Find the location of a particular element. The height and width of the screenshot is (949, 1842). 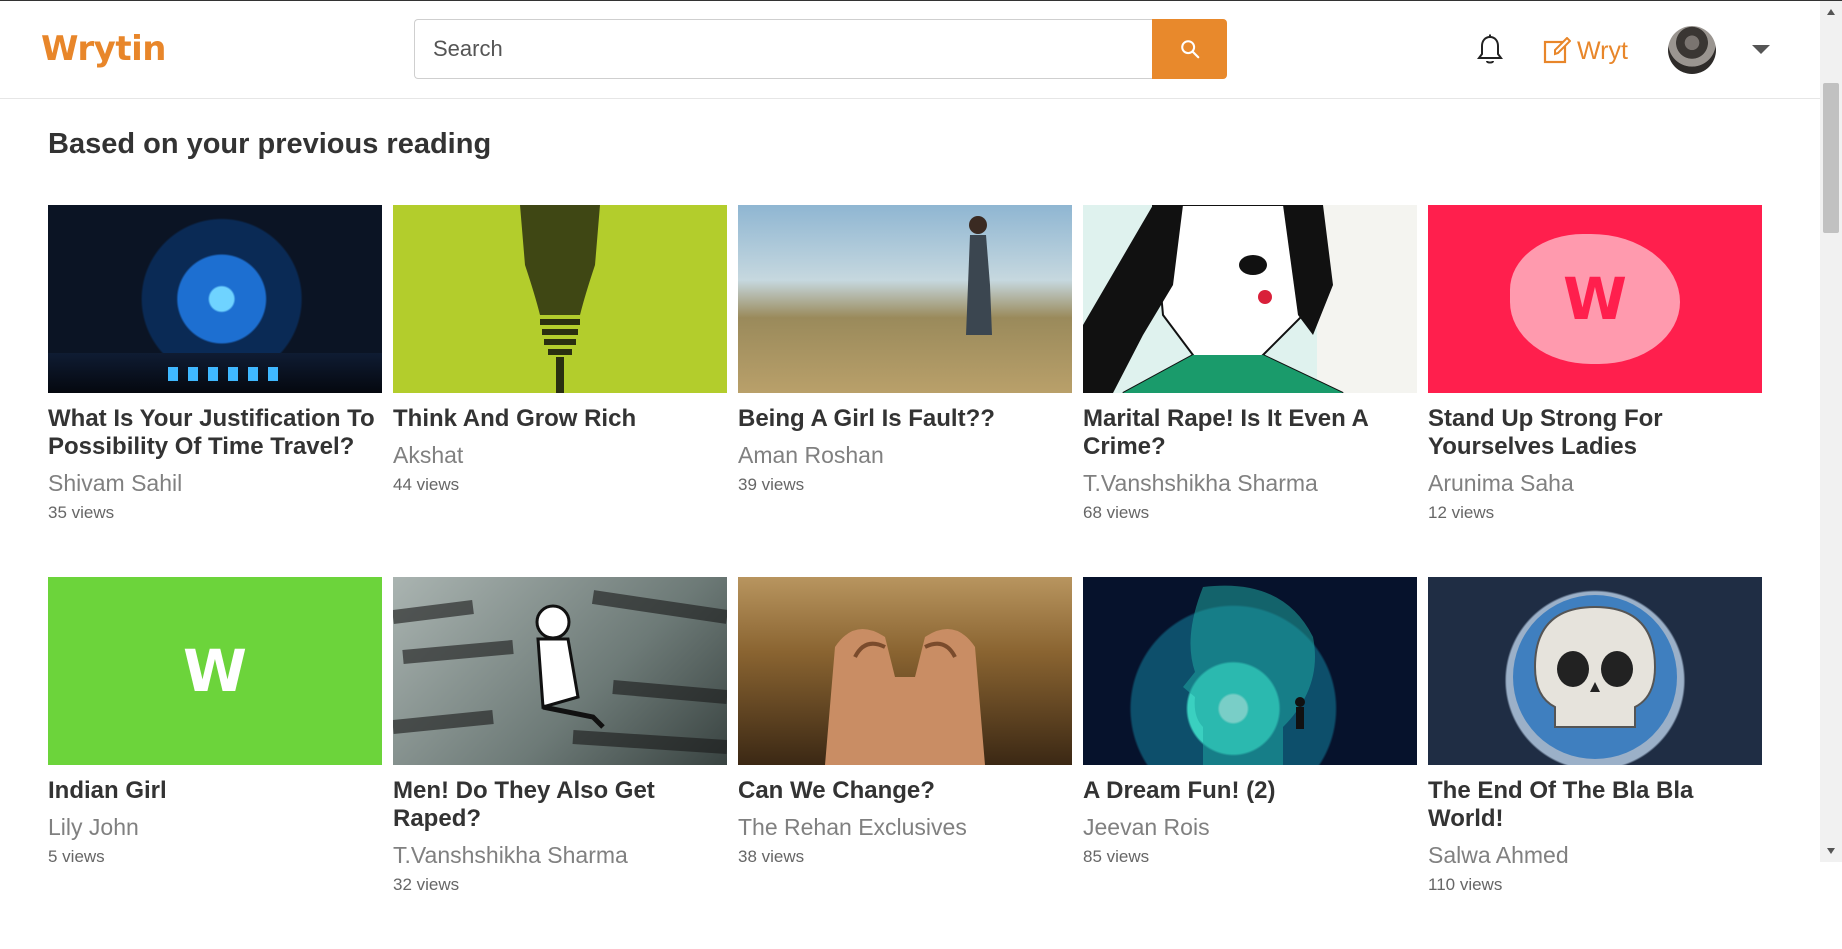

card-title: The End Of The Bla Bla World! is located at coordinates (1595, 805).